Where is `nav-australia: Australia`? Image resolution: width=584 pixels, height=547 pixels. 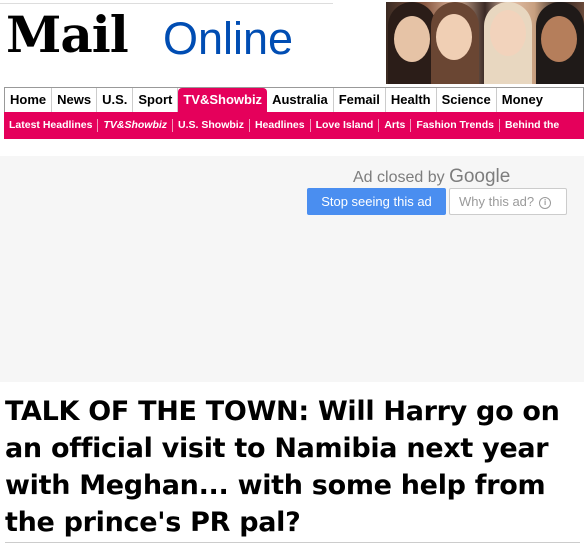
nav-australia: Australia is located at coordinates (300, 100).